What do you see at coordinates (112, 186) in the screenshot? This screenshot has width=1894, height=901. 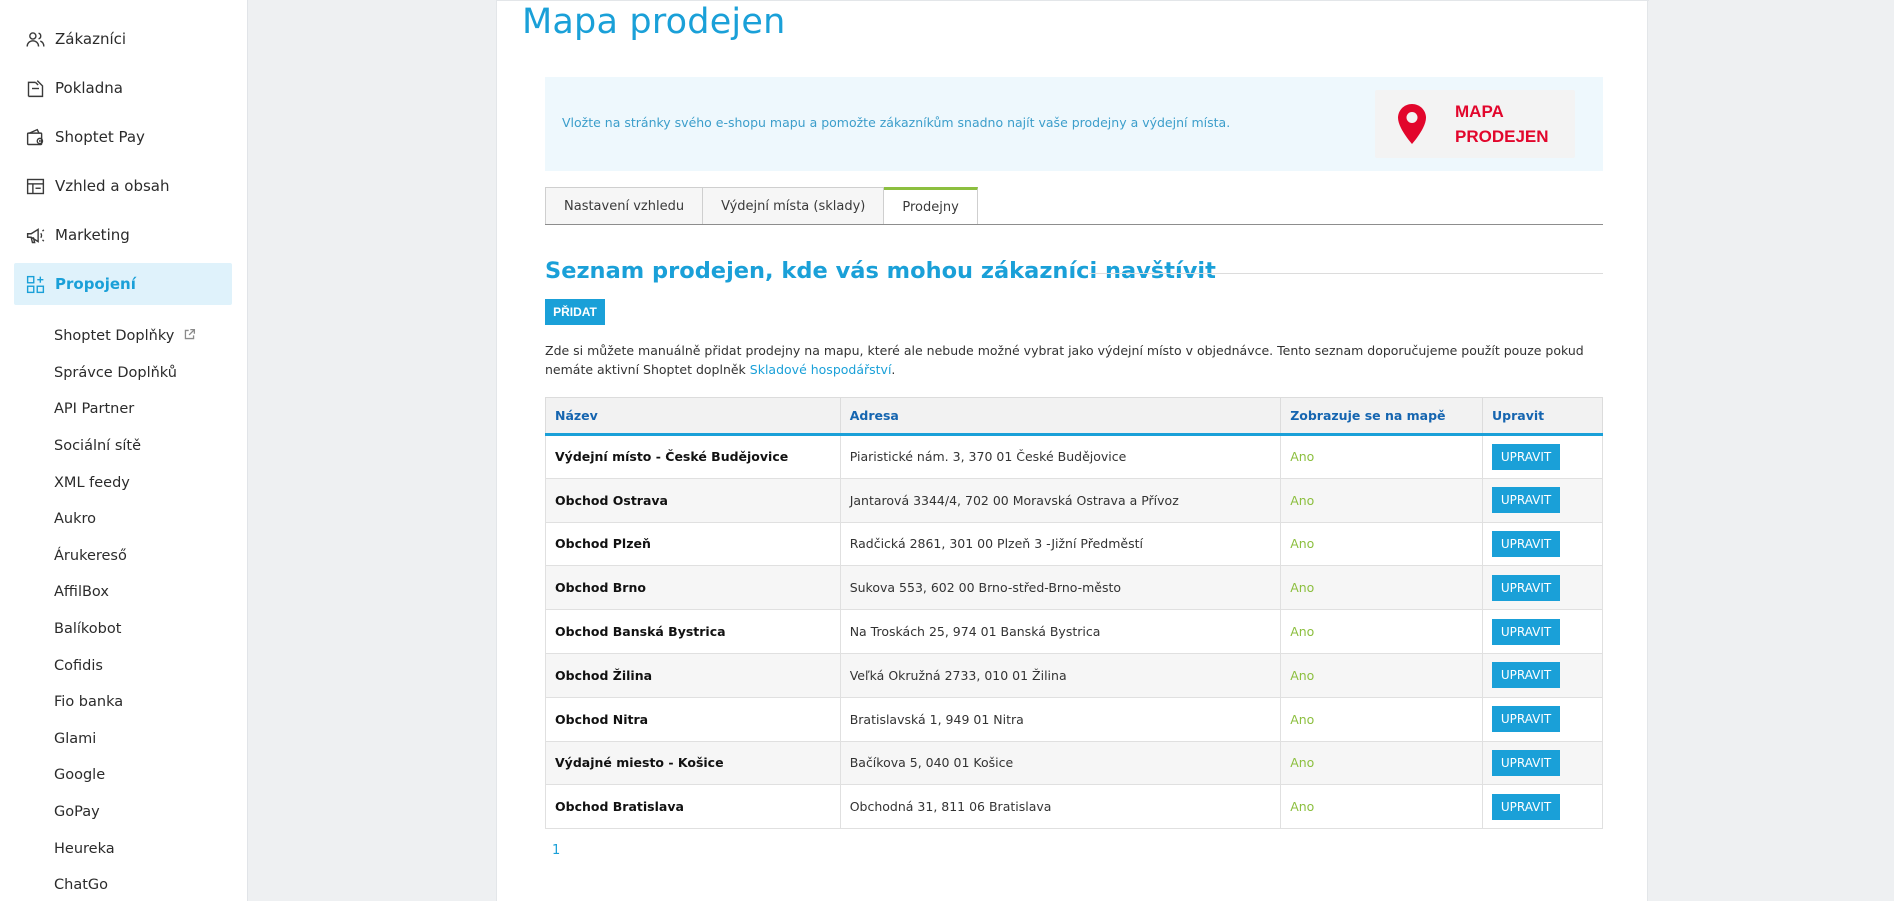 I see `sidebar-item-label: Vzhled a obsah` at bounding box center [112, 186].